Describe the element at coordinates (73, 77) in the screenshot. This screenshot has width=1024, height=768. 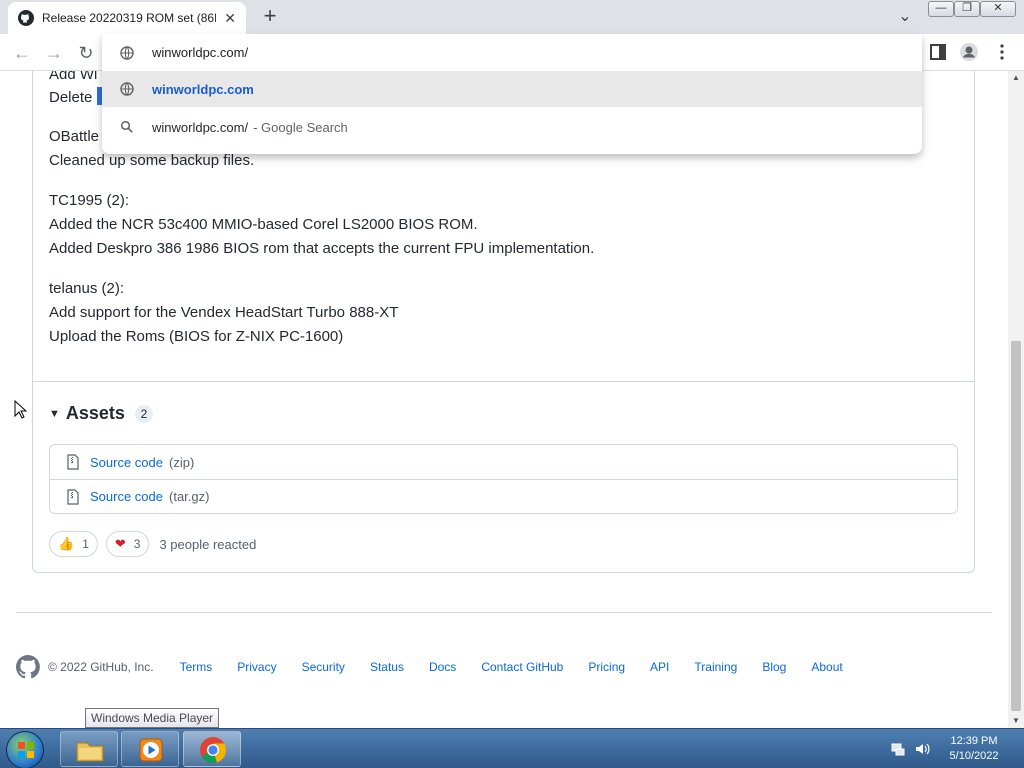
I see `release-note-line: Add Wi` at that location.